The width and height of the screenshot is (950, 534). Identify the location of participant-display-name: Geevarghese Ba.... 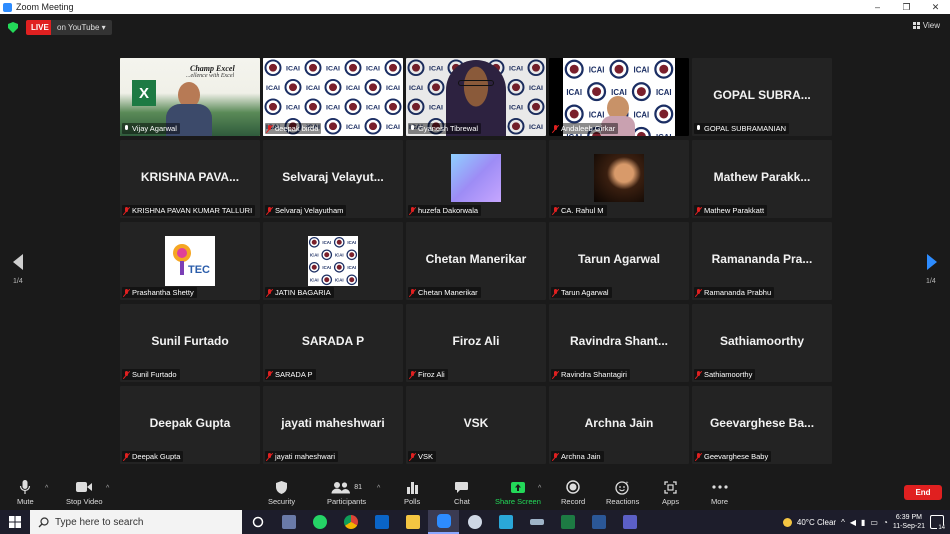
(762, 423).